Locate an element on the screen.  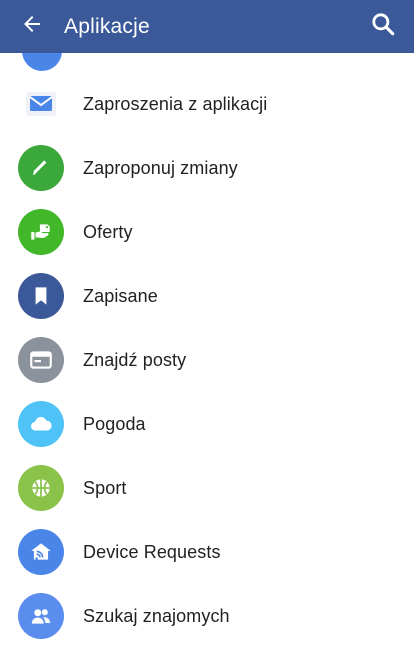
search-button is located at coordinates (383, 26).